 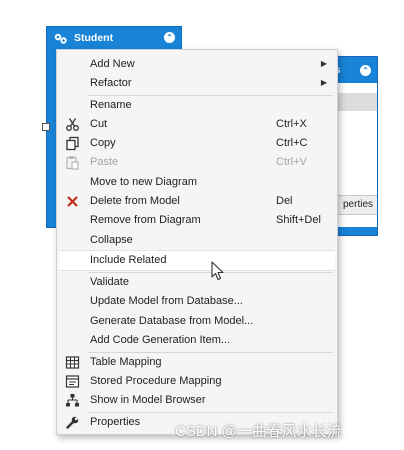 I want to click on menu-item-label: Delete from Model, so click(x=135, y=201).